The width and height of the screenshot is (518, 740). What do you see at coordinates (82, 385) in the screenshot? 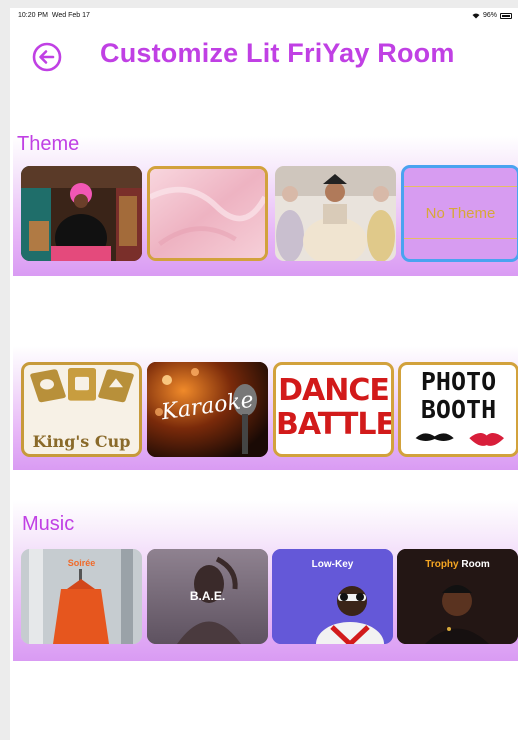
I see `kings-cup-icon` at bounding box center [82, 385].